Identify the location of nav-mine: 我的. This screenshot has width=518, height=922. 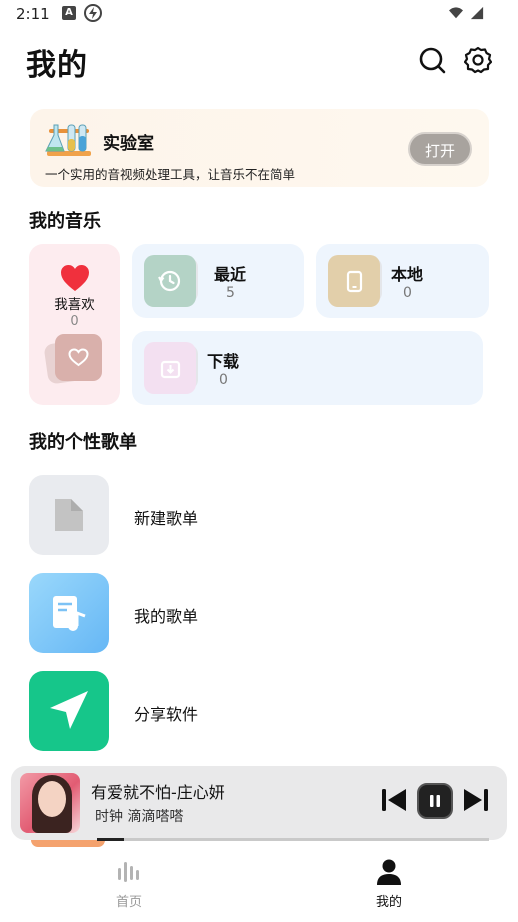
(389, 883).